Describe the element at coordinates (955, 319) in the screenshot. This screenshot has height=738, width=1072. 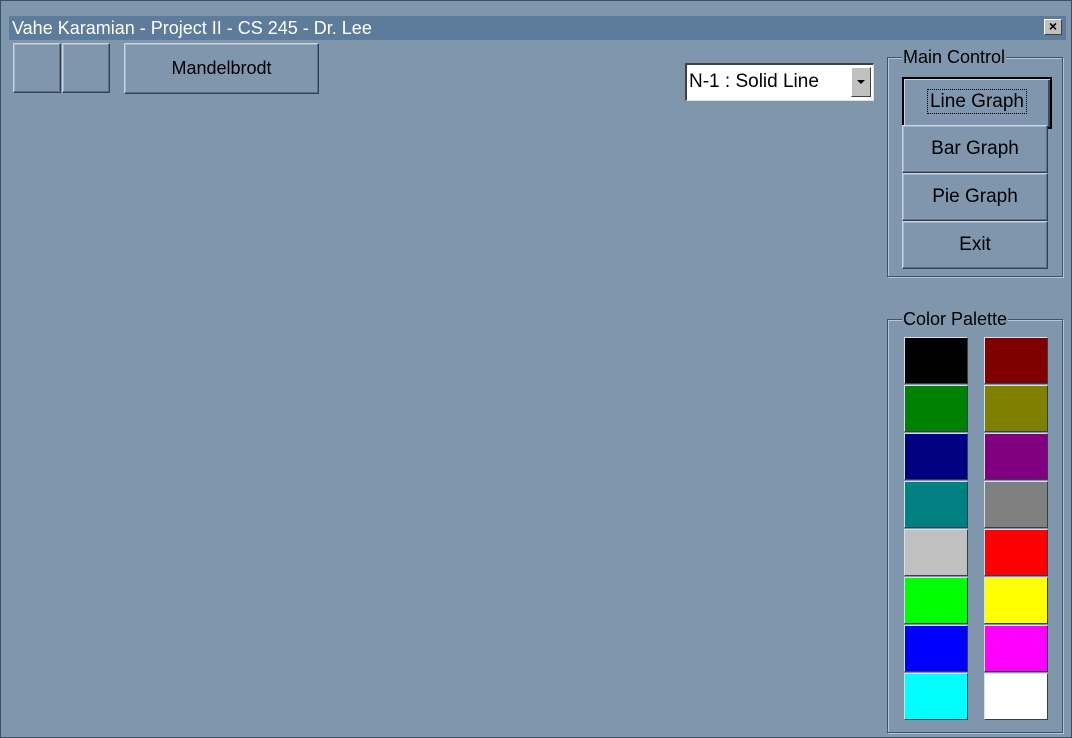
I see `color-palette-title: Color Palette` at that location.